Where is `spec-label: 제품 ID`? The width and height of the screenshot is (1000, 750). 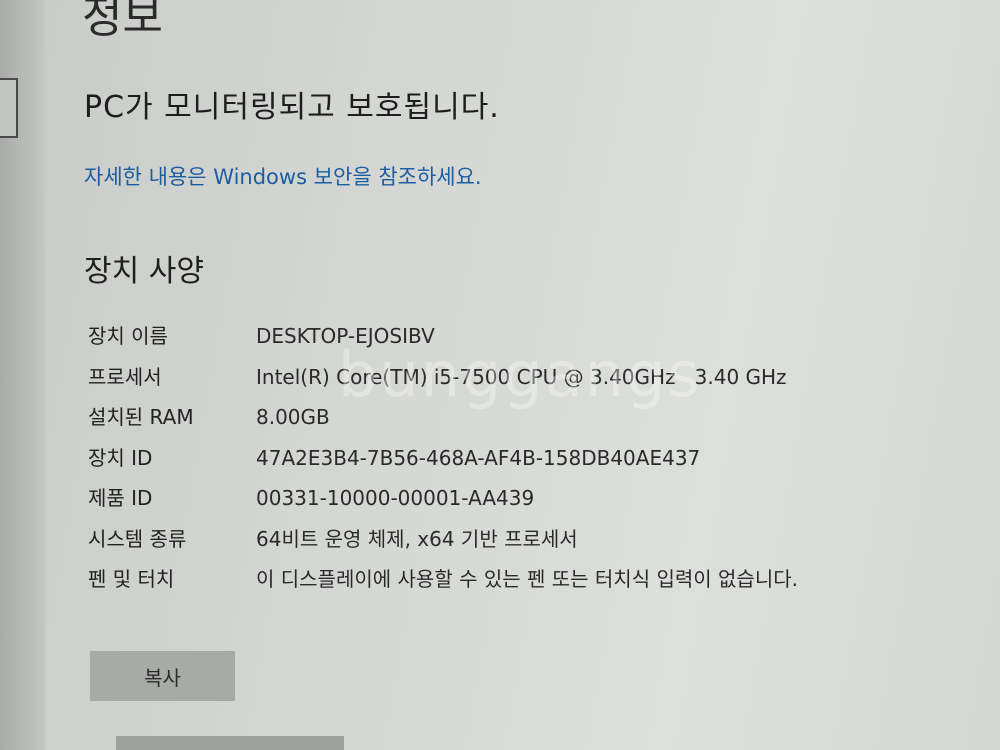 spec-label: 제품 ID is located at coordinates (120, 498).